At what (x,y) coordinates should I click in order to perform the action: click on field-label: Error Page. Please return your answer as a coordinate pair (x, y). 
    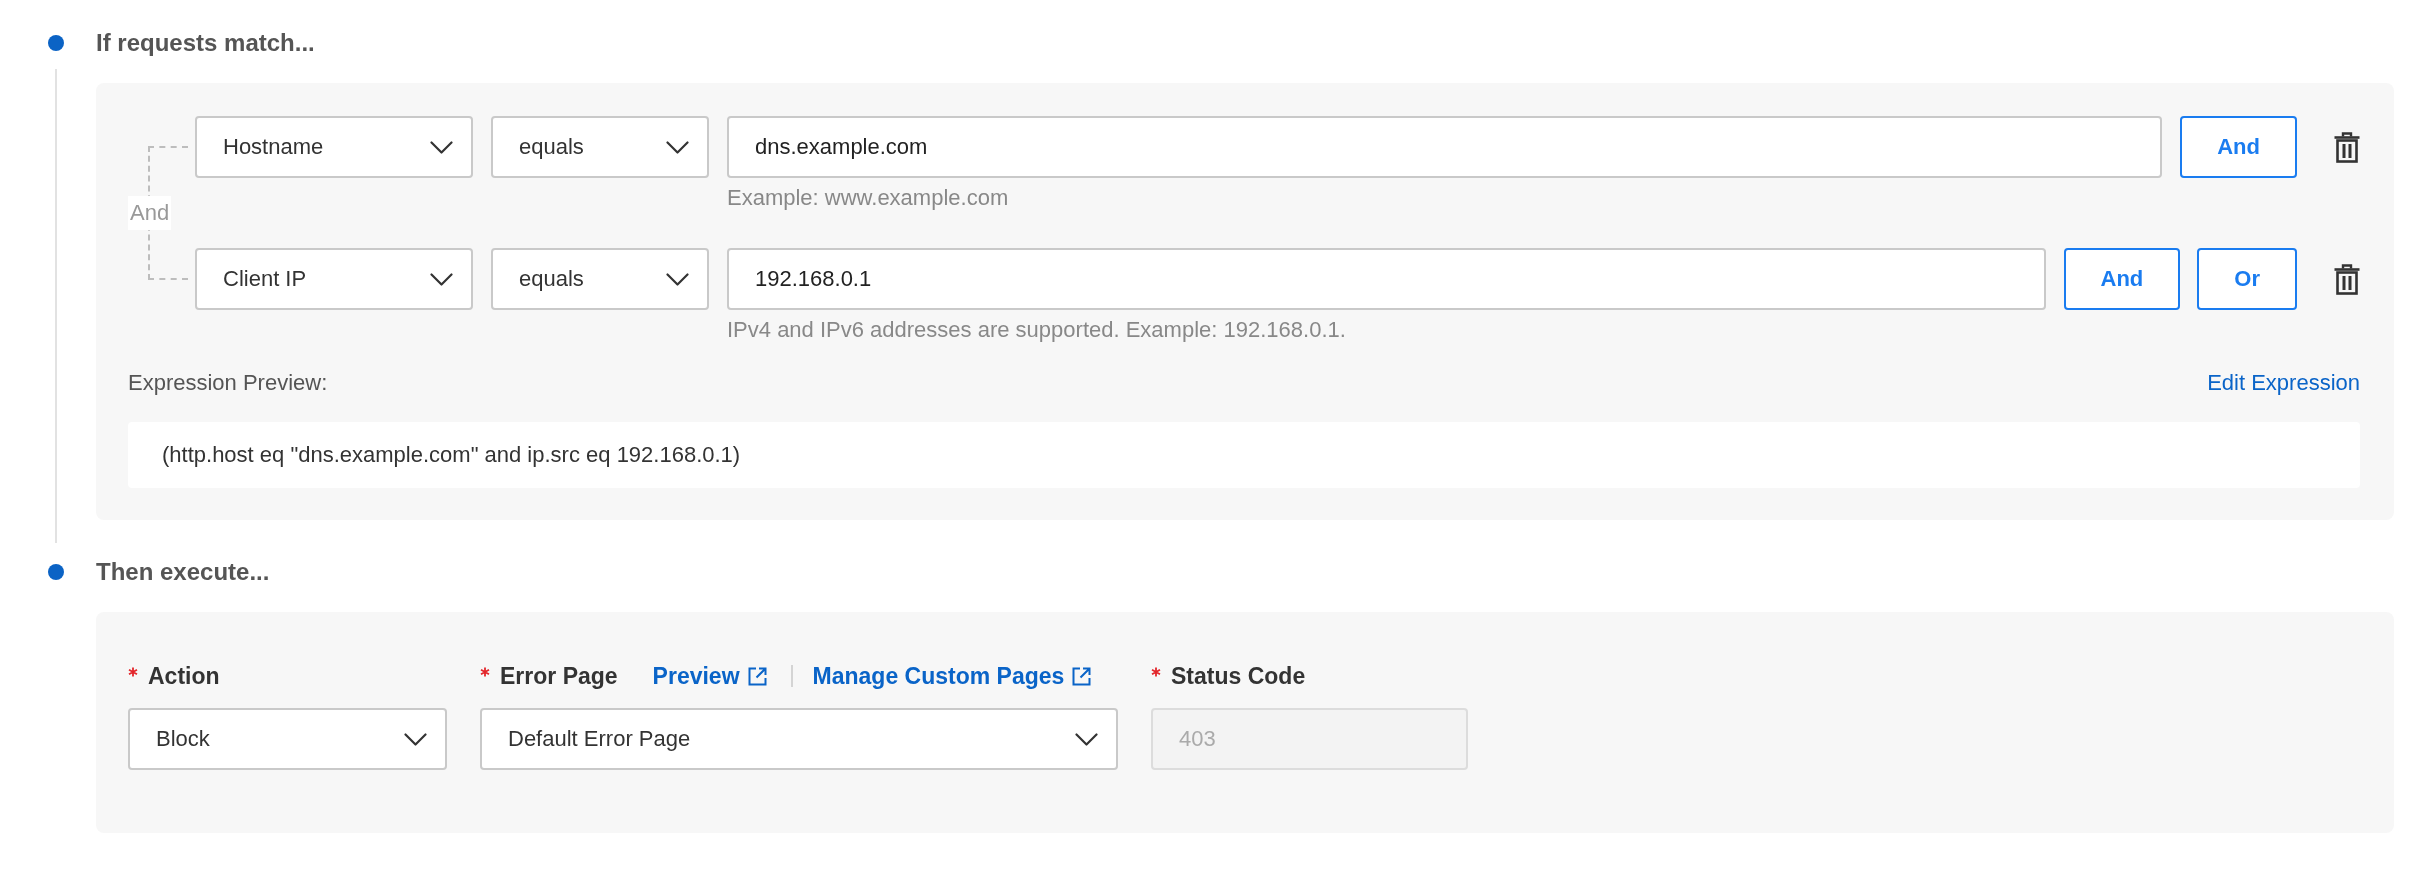
    Looking at the image, I should click on (559, 676).